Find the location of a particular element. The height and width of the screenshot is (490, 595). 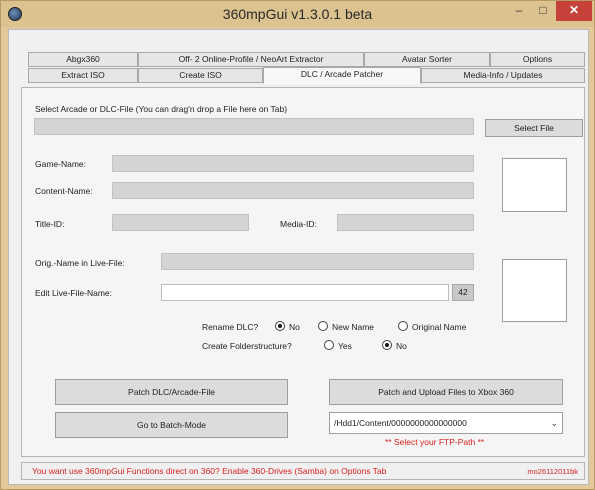

game-name-field is located at coordinates (293, 163).